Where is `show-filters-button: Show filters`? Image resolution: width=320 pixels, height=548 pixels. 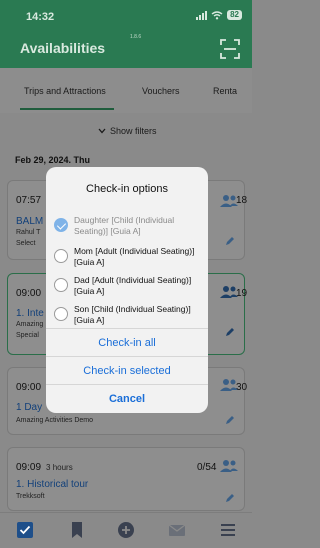 show-filters-button: Show filters is located at coordinates (127, 131).